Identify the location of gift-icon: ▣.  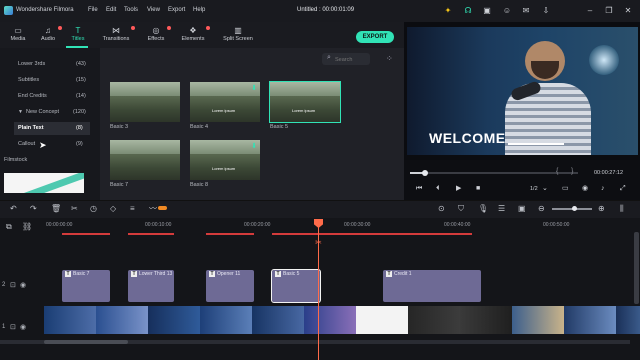
(487, 11).